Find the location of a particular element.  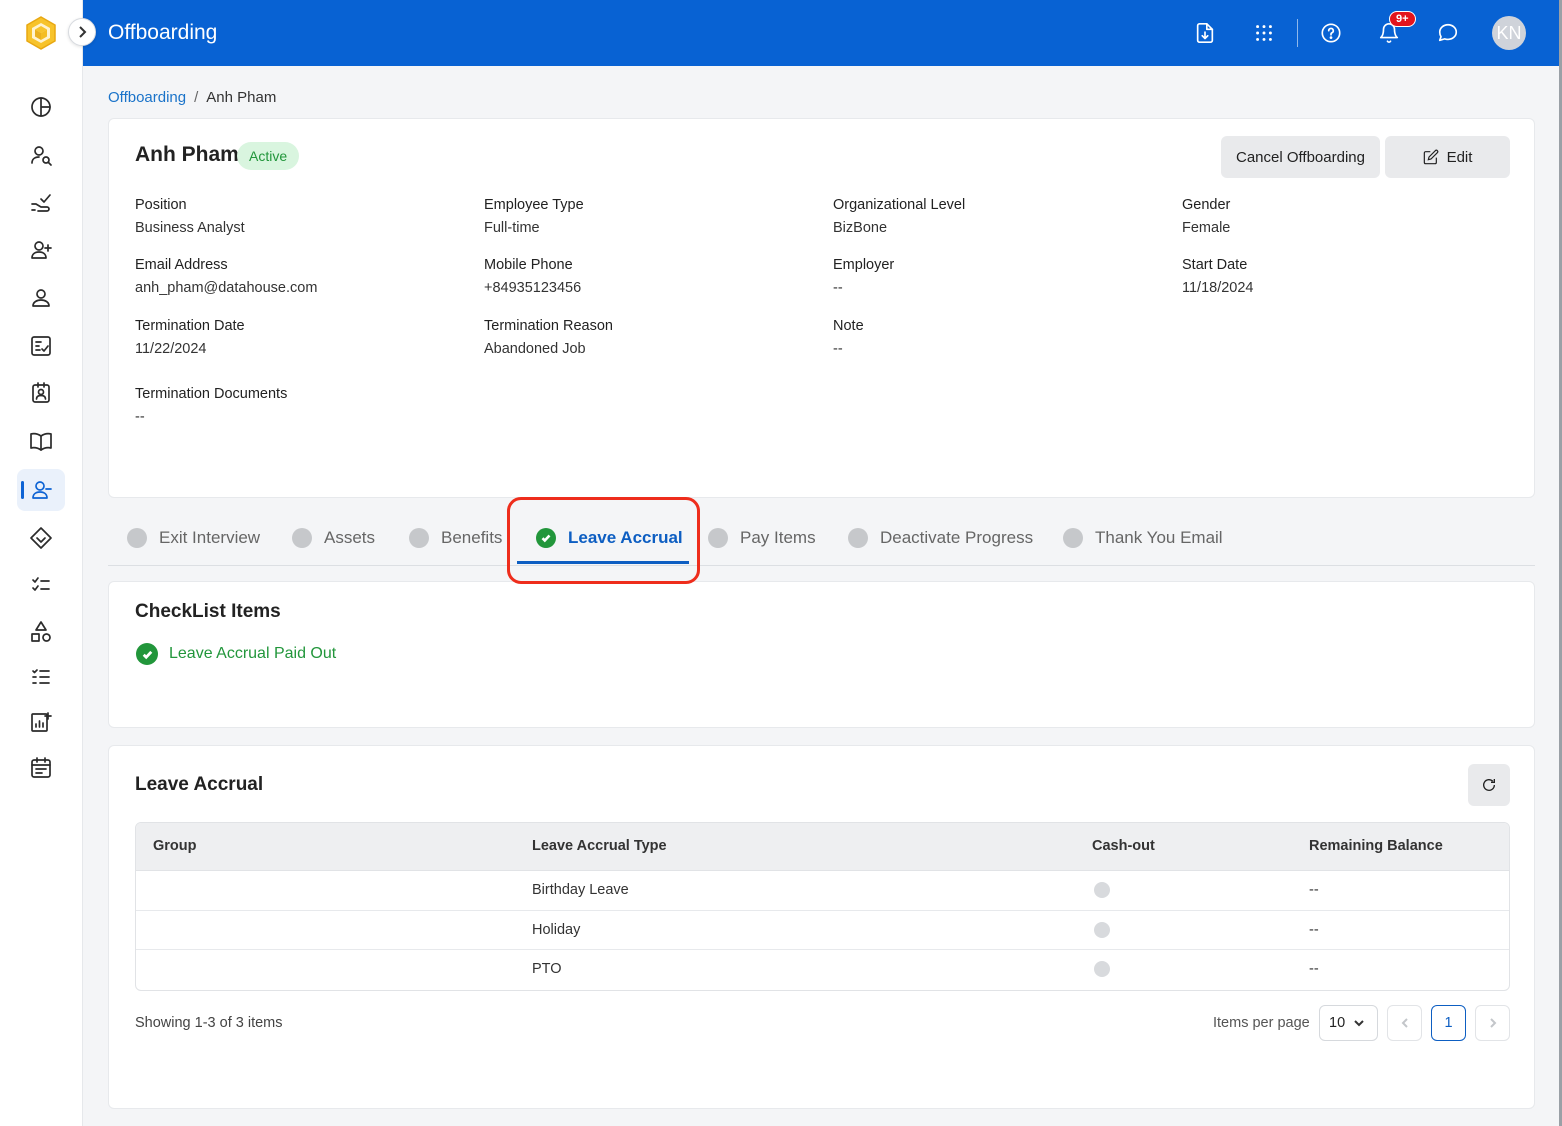

employee-name: Anh Pham is located at coordinates (187, 154).